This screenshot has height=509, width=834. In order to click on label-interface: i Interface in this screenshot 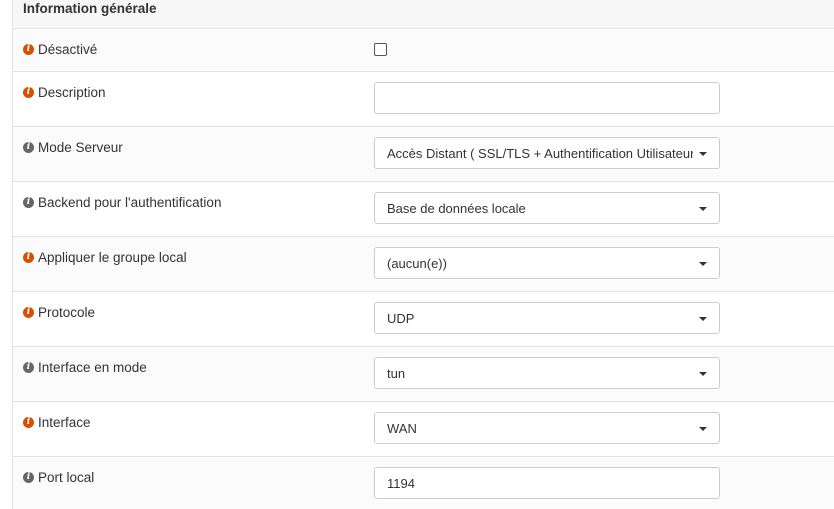, I will do `click(57, 422)`.